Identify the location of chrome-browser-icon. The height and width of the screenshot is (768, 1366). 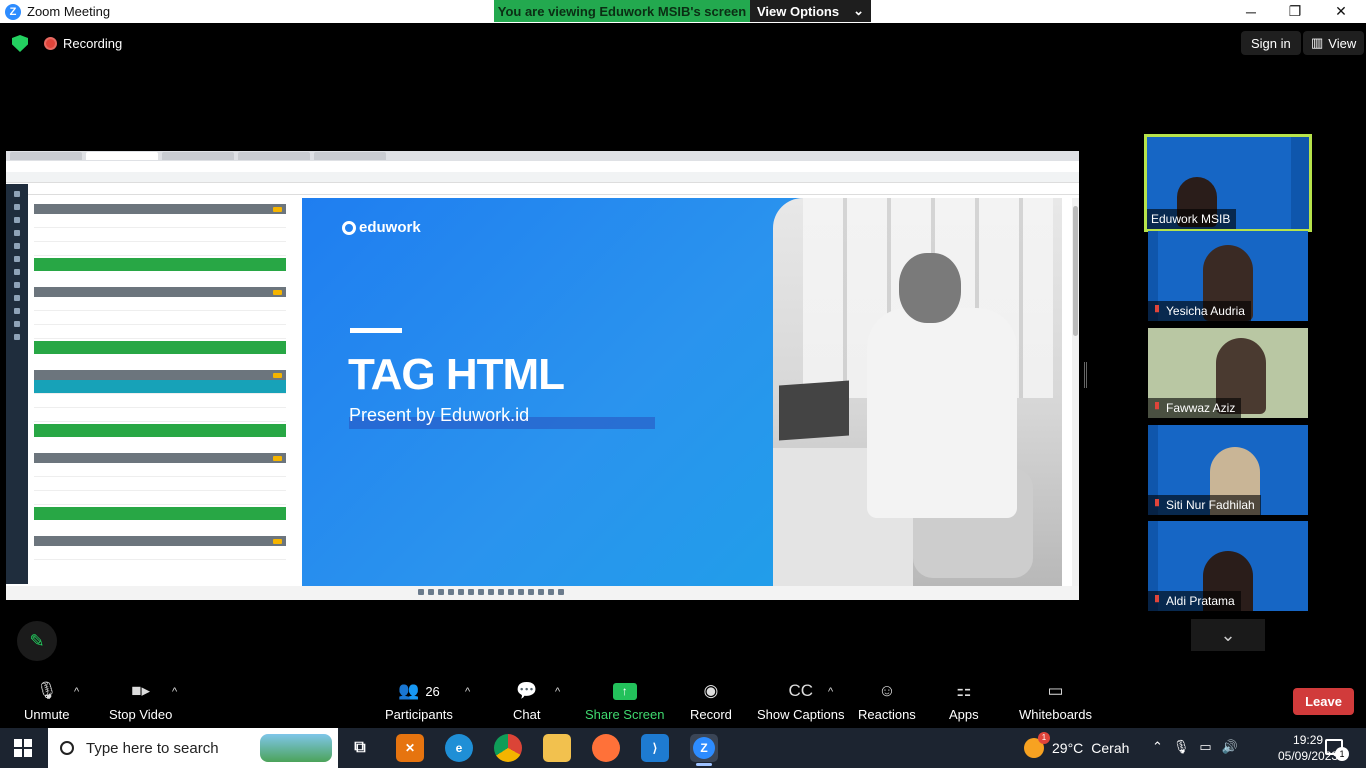
(508, 748).